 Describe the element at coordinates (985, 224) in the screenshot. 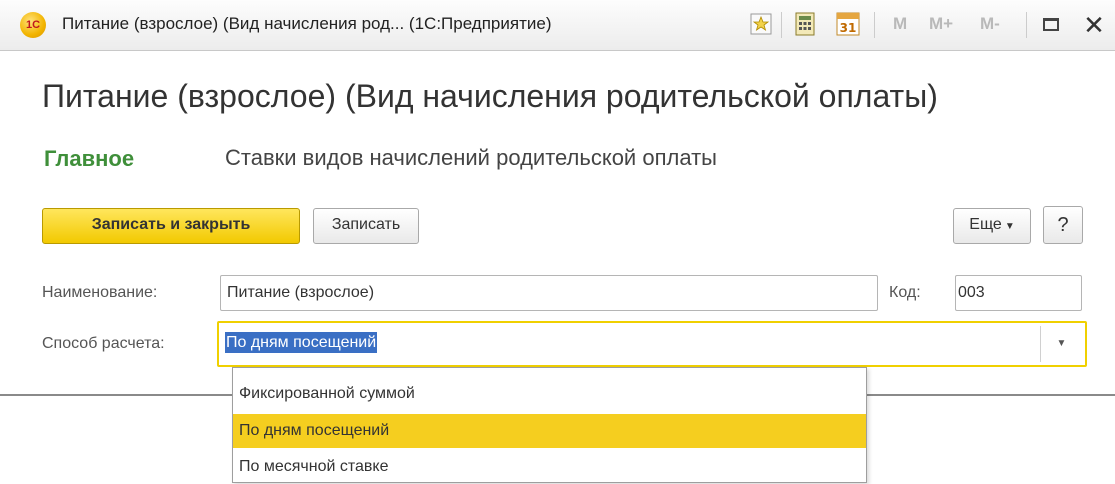

I see `more-button-label: Еще` at that location.